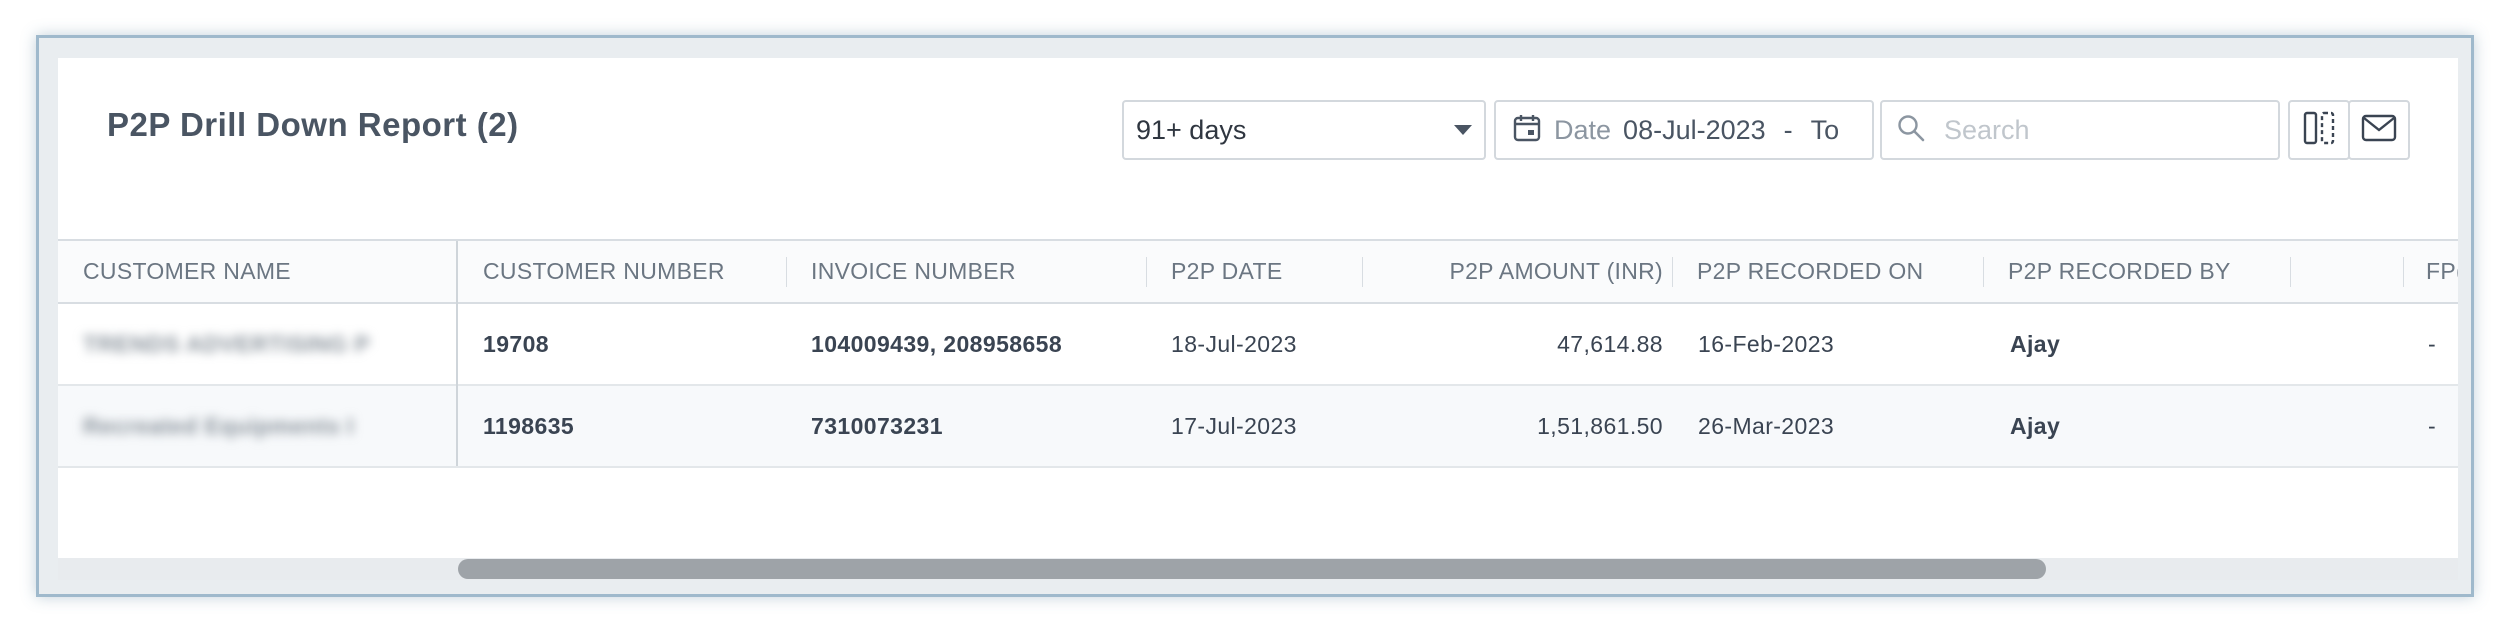  I want to click on columns-icon, so click(2319, 130).